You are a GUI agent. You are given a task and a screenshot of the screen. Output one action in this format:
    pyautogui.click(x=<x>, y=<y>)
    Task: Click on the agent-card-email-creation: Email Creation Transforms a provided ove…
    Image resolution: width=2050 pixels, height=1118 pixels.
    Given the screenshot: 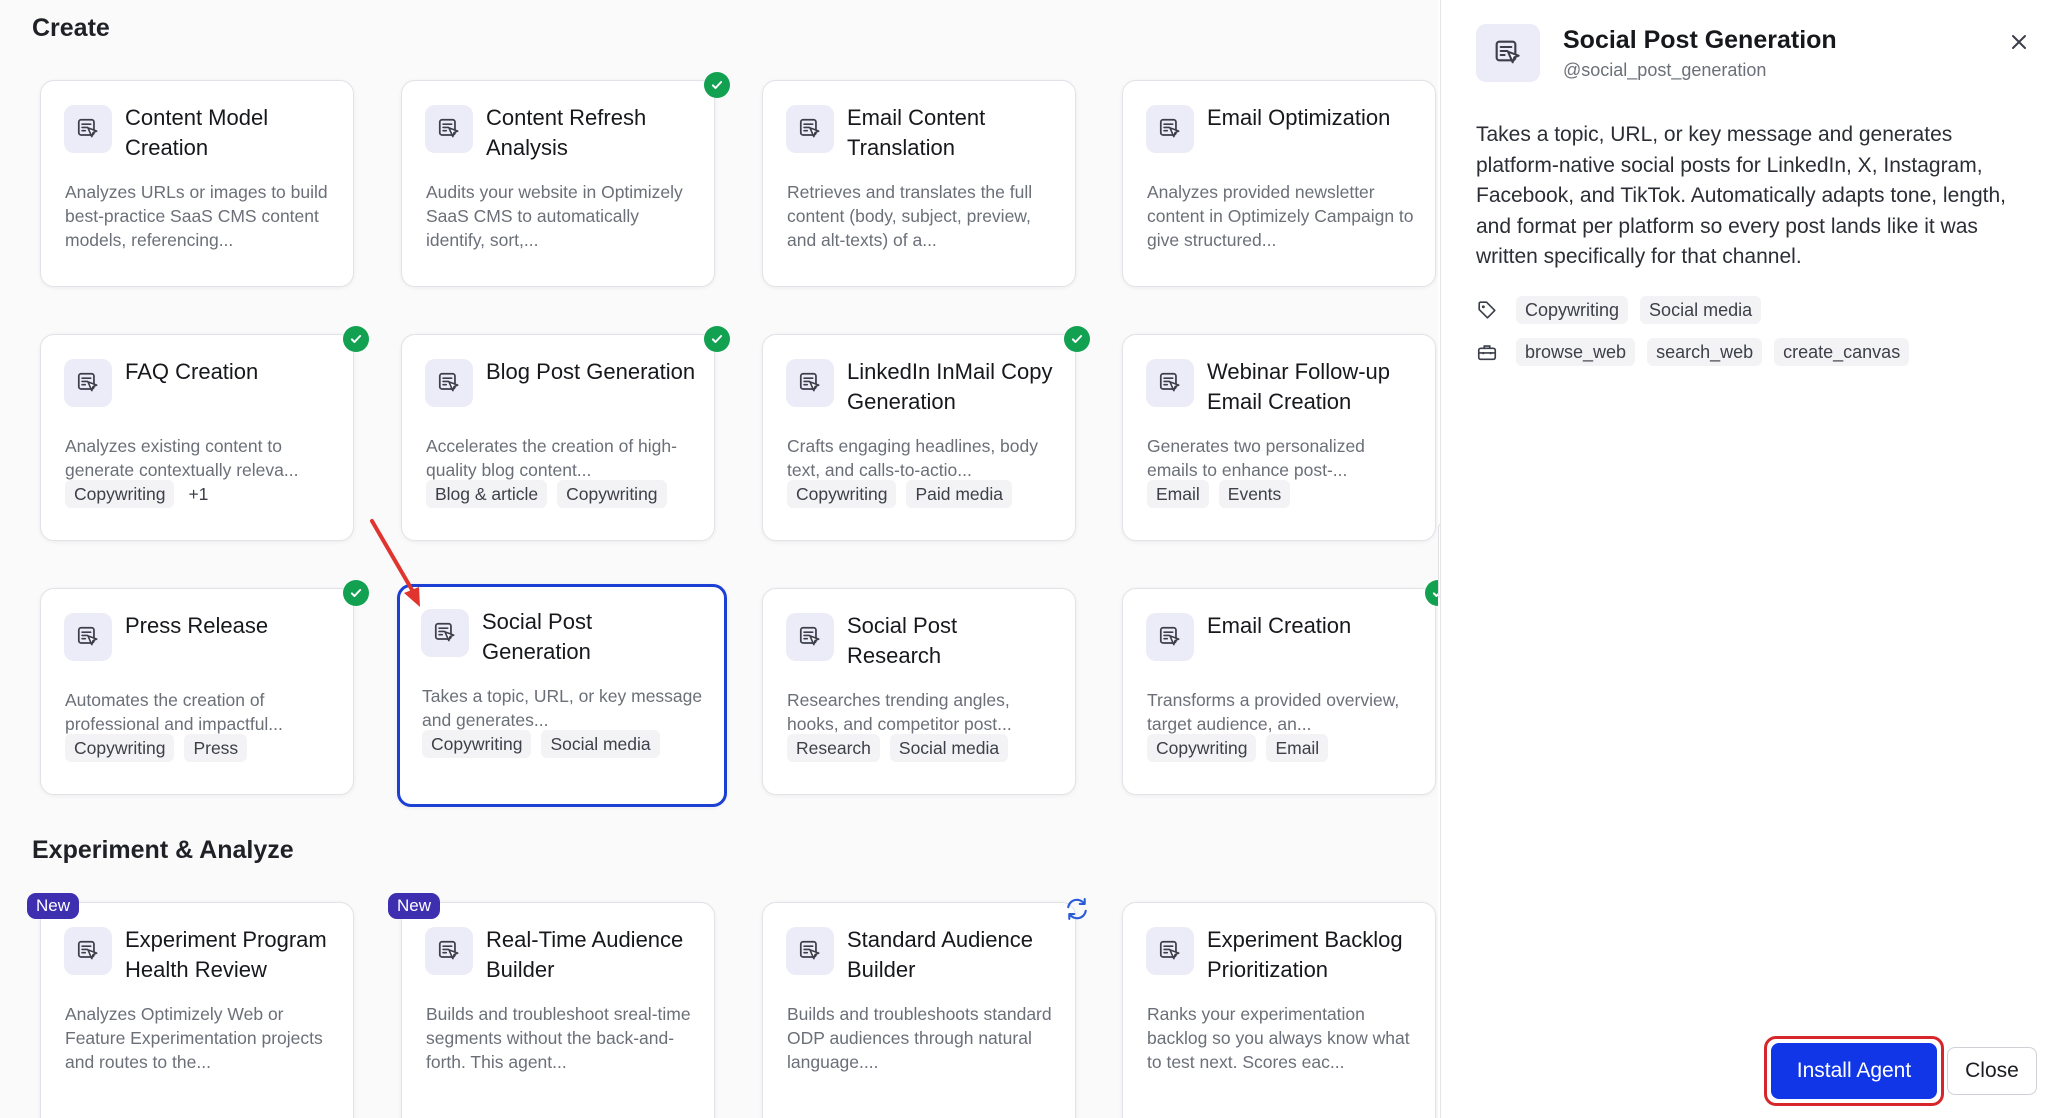 What is the action you would take?
    pyautogui.click(x=1279, y=691)
    